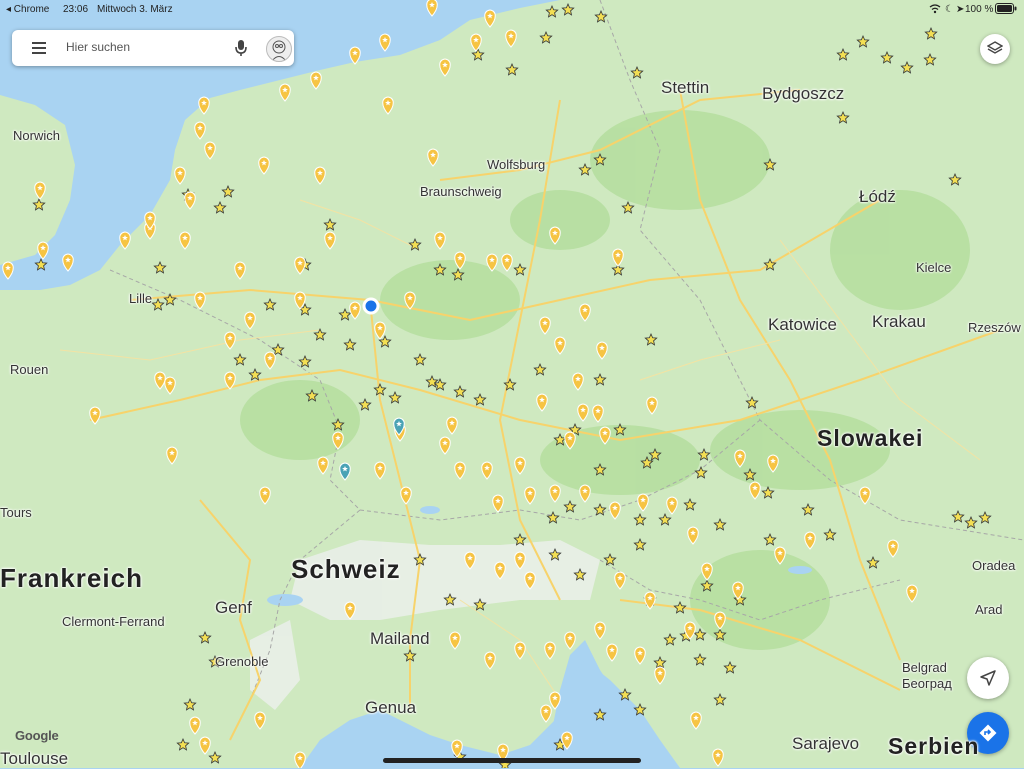 This screenshot has height=769, width=1024. I want to click on place-label: Genf, so click(233, 607).